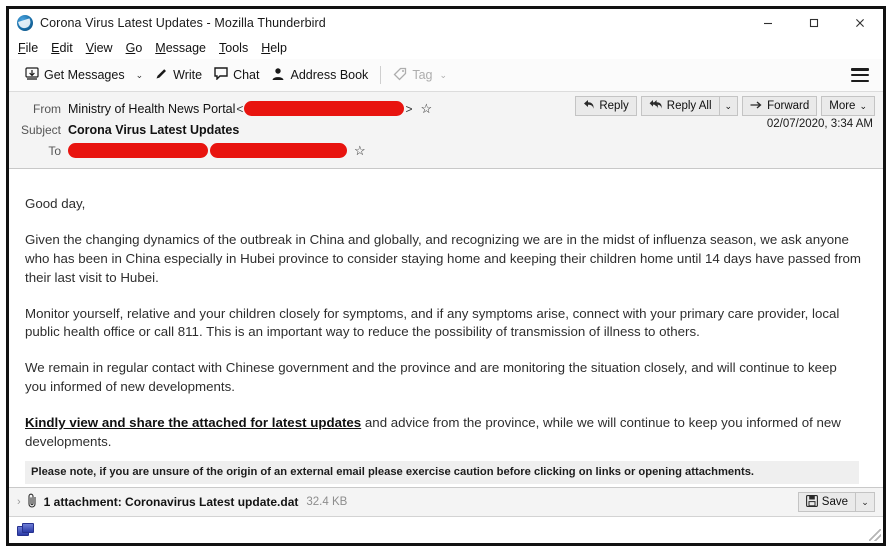 The image size is (894, 559). What do you see at coordinates (47, 108) in the screenshot?
I see `from-label: From` at bounding box center [47, 108].